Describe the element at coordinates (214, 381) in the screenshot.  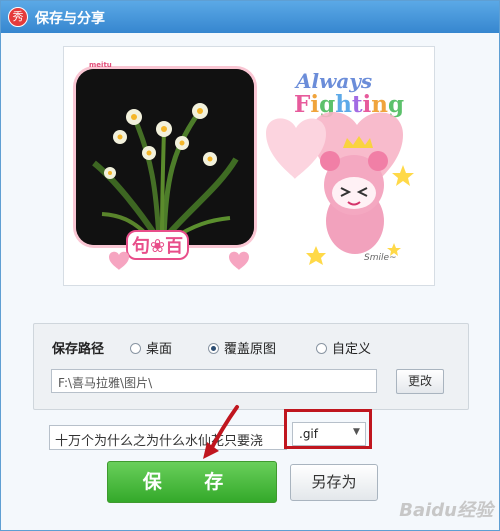
I see `save-path-field: F:\喜马拉雅\图片\` at that location.